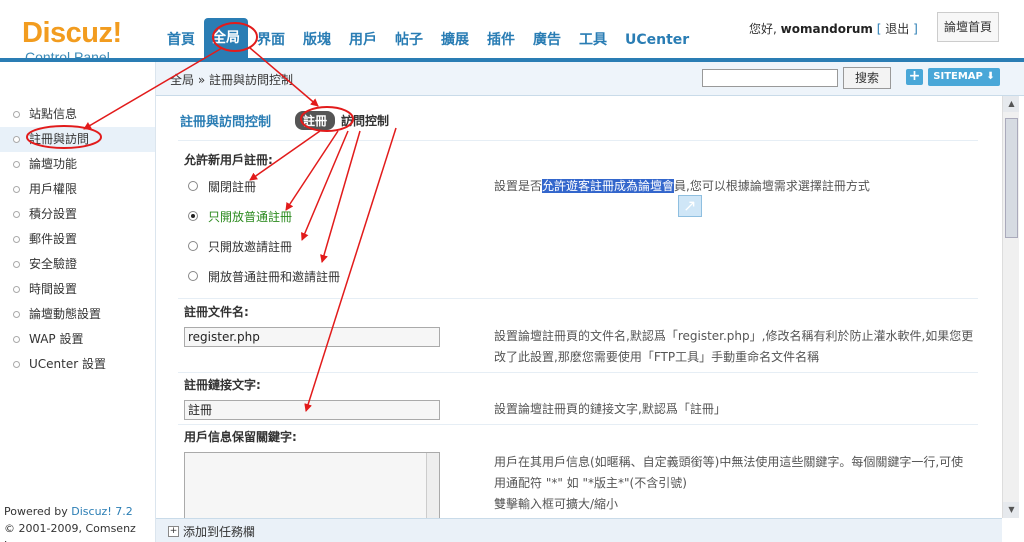 The width and height of the screenshot is (1024, 542). What do you see at coordinates (763, 29) in the screenshot?
I see `greeting: 您好,` at bounding box center [763, 29].